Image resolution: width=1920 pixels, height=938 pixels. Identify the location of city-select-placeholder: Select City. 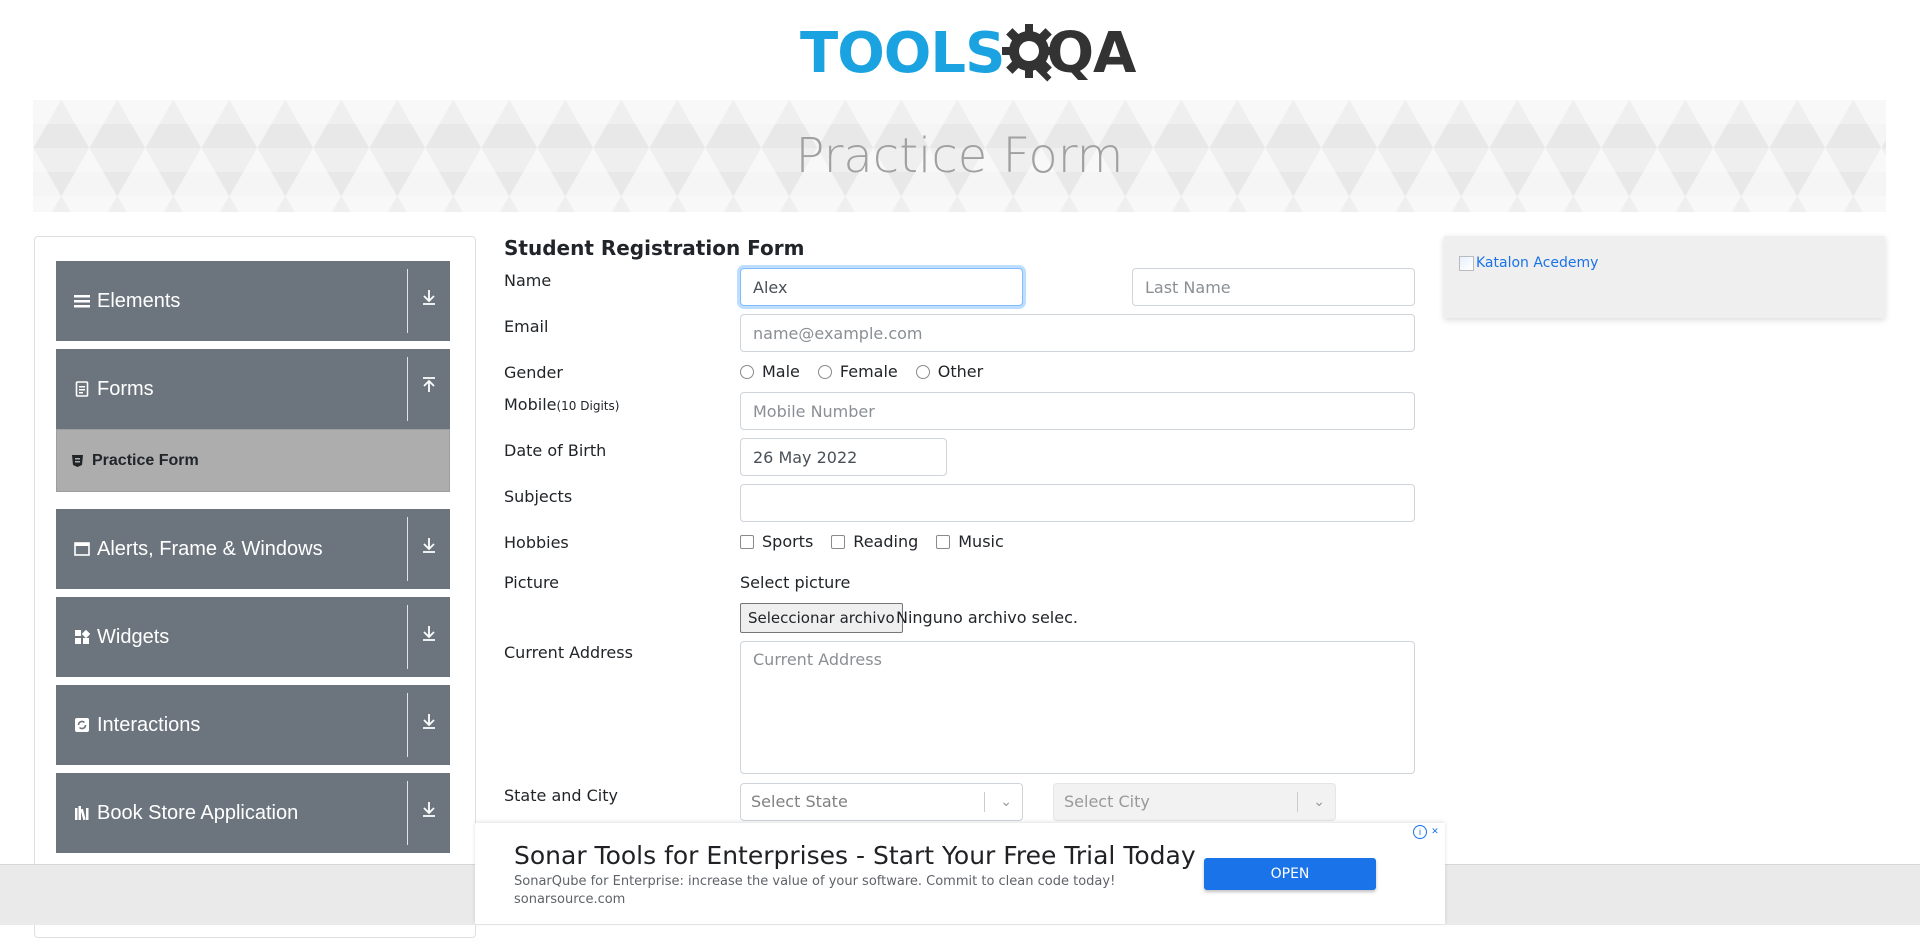
(1107, 801).